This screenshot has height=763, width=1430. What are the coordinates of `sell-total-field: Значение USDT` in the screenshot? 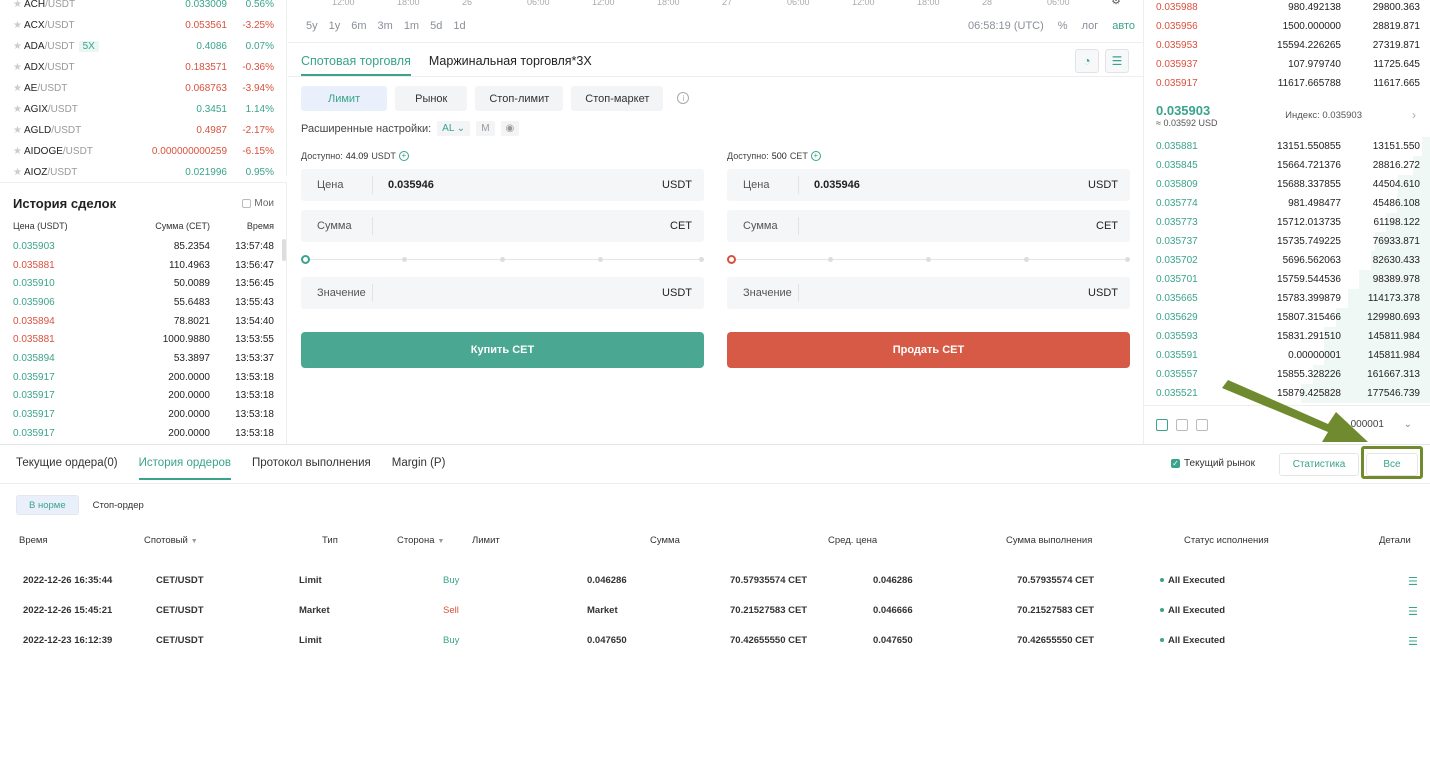 It's located at (928, 293).